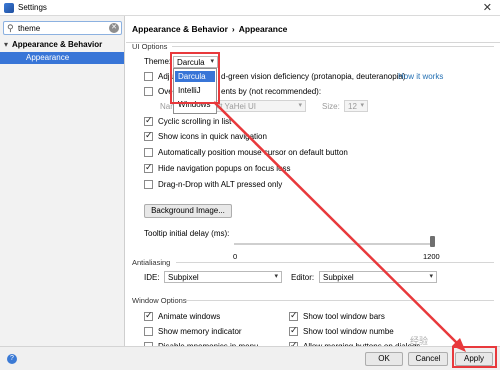 This screenshot has width=500, height=370. I want to click on show-tool-window-numbers-checkbox, so click(293, 330).